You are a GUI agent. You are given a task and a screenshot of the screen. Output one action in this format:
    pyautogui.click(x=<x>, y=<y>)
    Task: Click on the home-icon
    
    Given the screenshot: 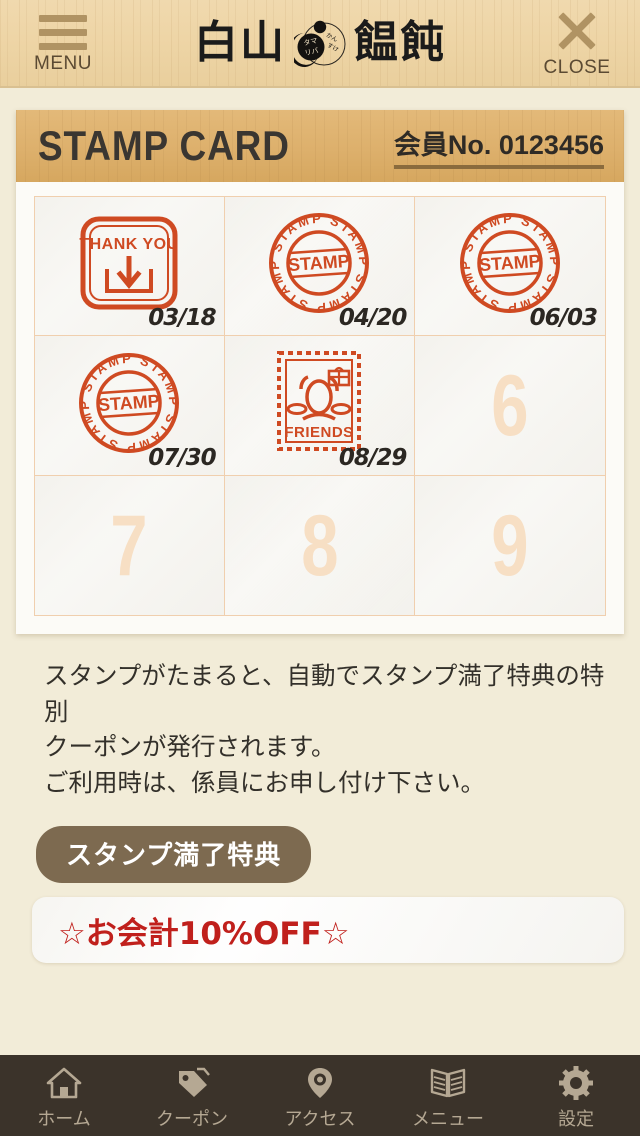 What is the action you would take?
    pyautogui.click(x=64, y=1083)
    